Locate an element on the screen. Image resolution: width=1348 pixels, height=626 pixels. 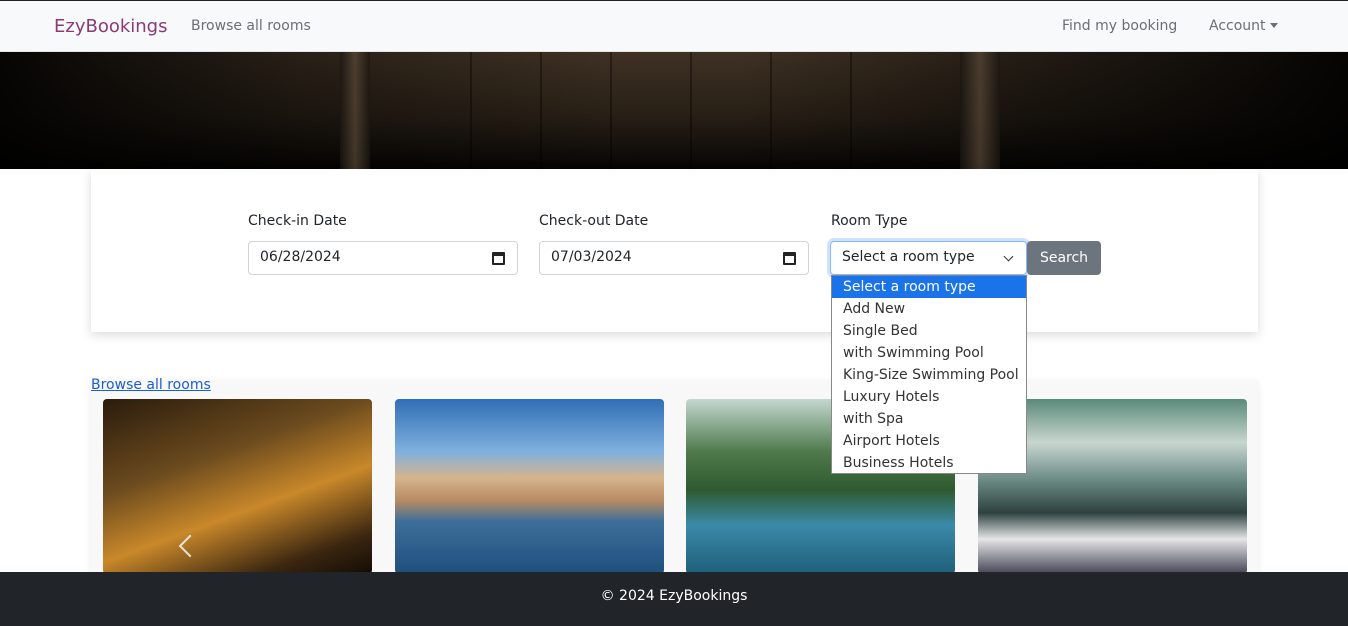
footer: © 2024 EzyBookings is located at coordinates (674, 599).